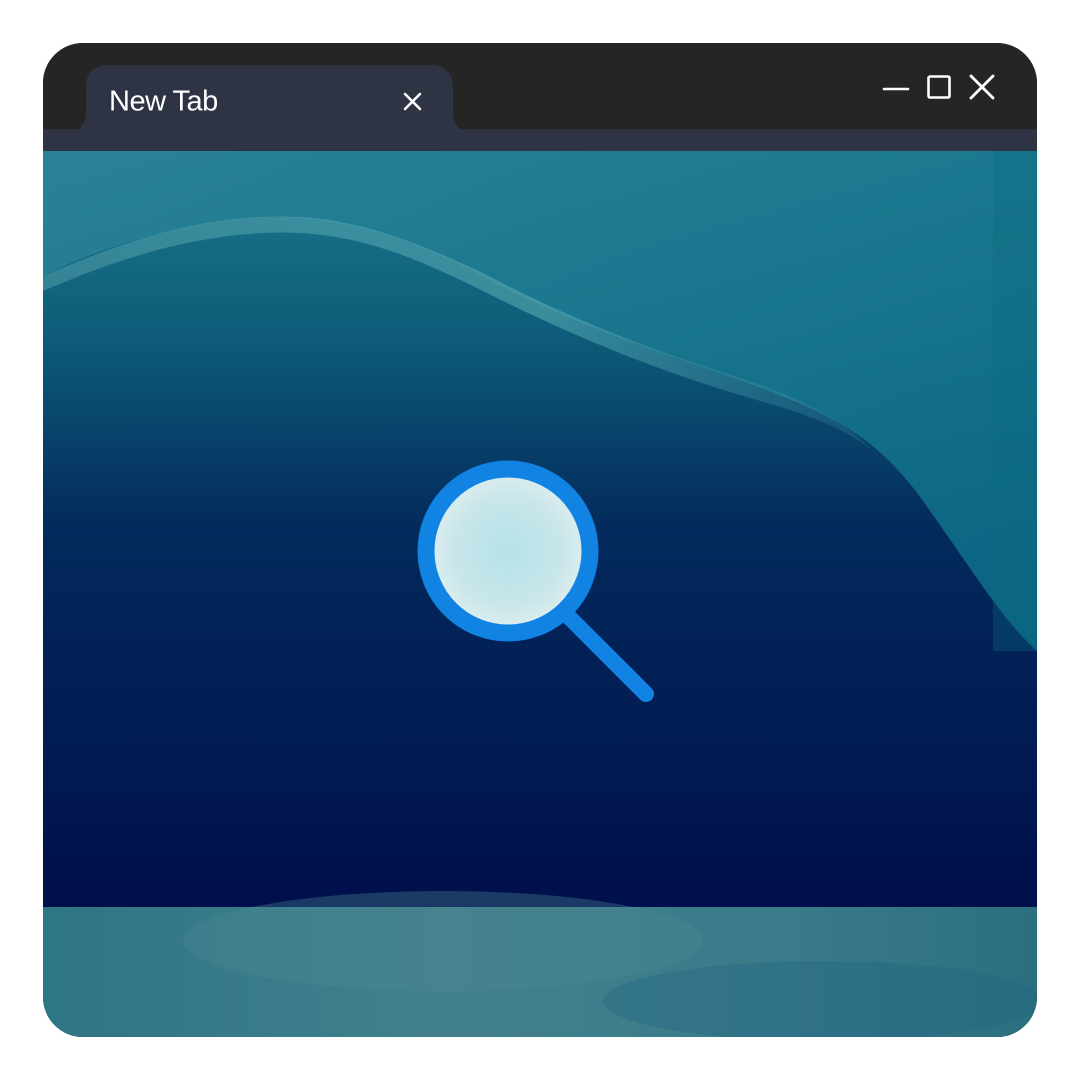 This screenshot has height=1080, width=1080. I want to click on toolbar-strip, so click(540, 140).